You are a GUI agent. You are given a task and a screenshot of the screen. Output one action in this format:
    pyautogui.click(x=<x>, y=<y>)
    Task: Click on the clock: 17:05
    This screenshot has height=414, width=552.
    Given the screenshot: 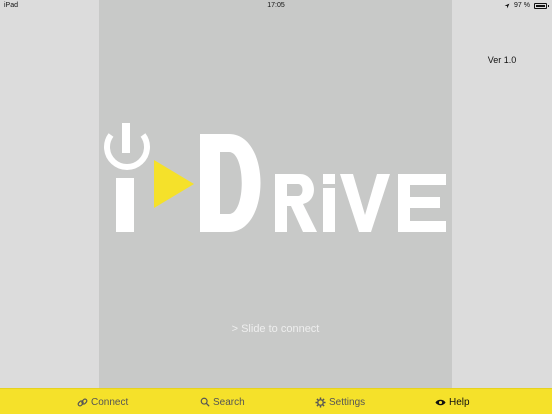 What is the action you would take?
    pyautogui.click(x=276, y=5)
    